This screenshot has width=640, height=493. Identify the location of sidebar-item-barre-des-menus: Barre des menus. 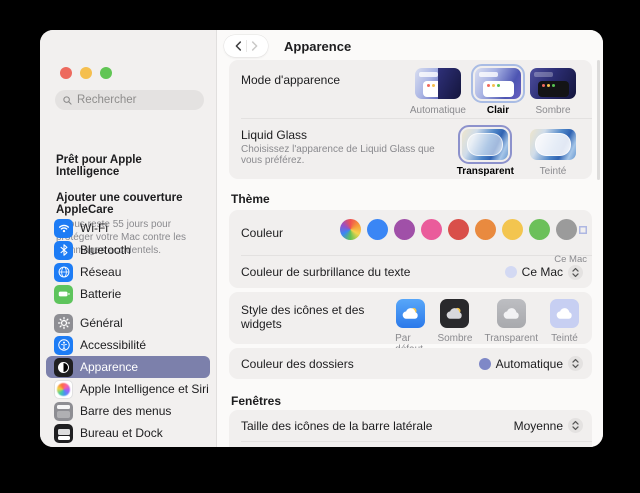
(128, 411).